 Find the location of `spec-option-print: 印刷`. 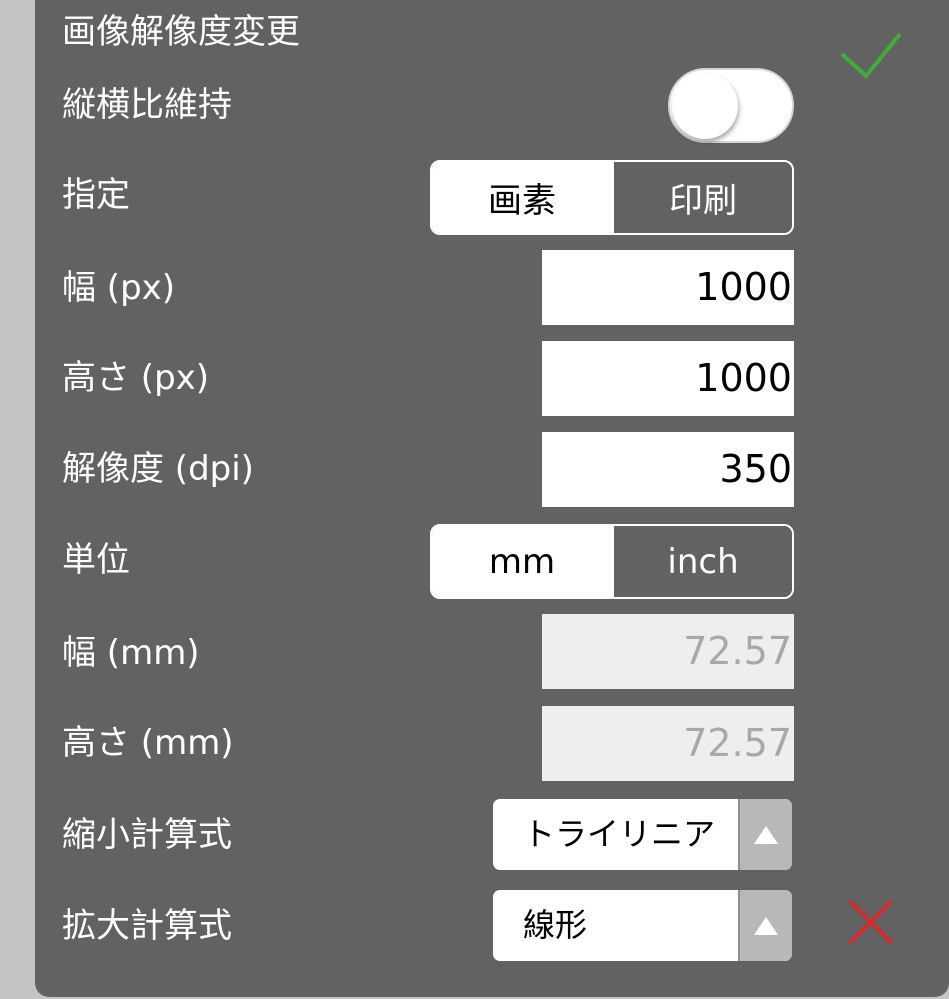

spec-option-print: 印刷 is located at coordinates (702, 197).